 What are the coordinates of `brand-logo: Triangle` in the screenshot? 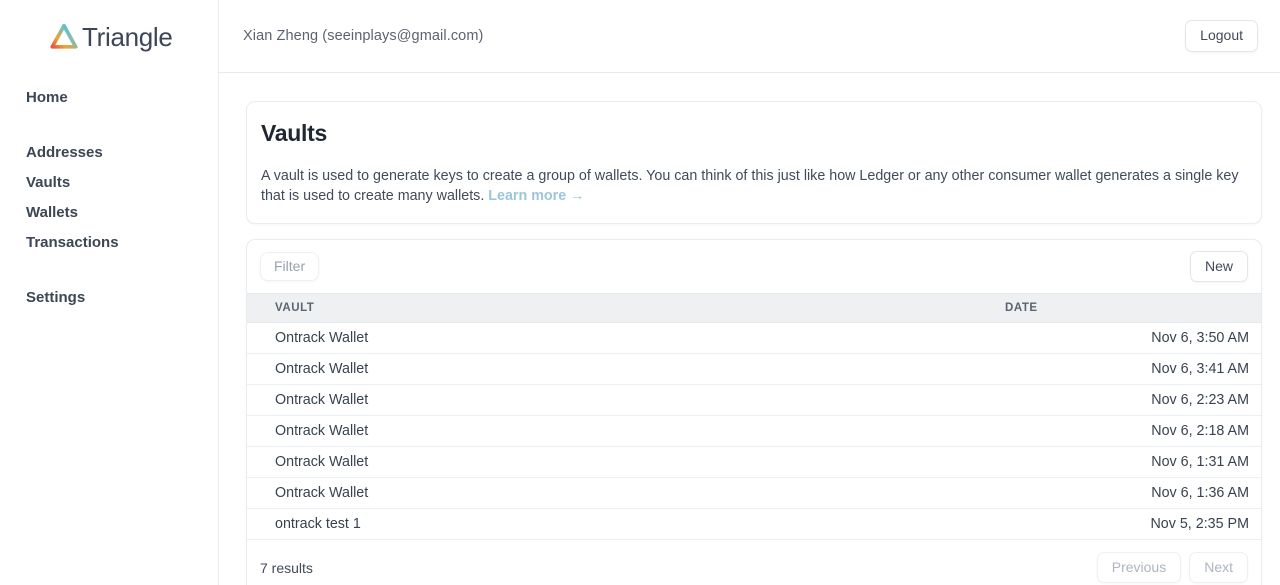 It's located at (109, 36).